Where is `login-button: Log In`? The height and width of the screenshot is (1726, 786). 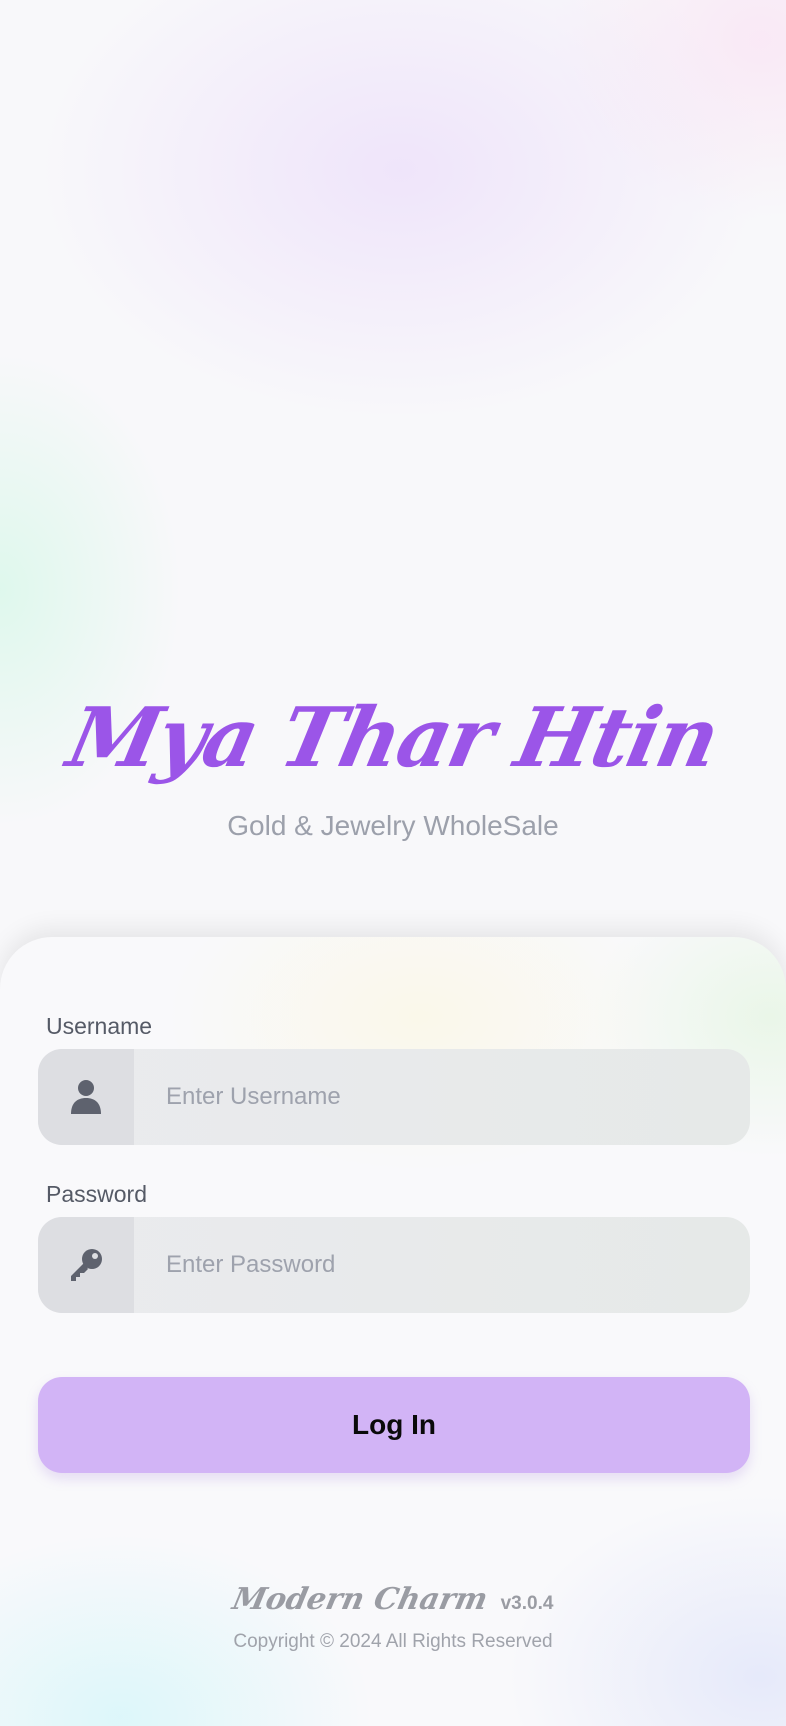
login-button: Log In is located at coordinates (394, 1425).